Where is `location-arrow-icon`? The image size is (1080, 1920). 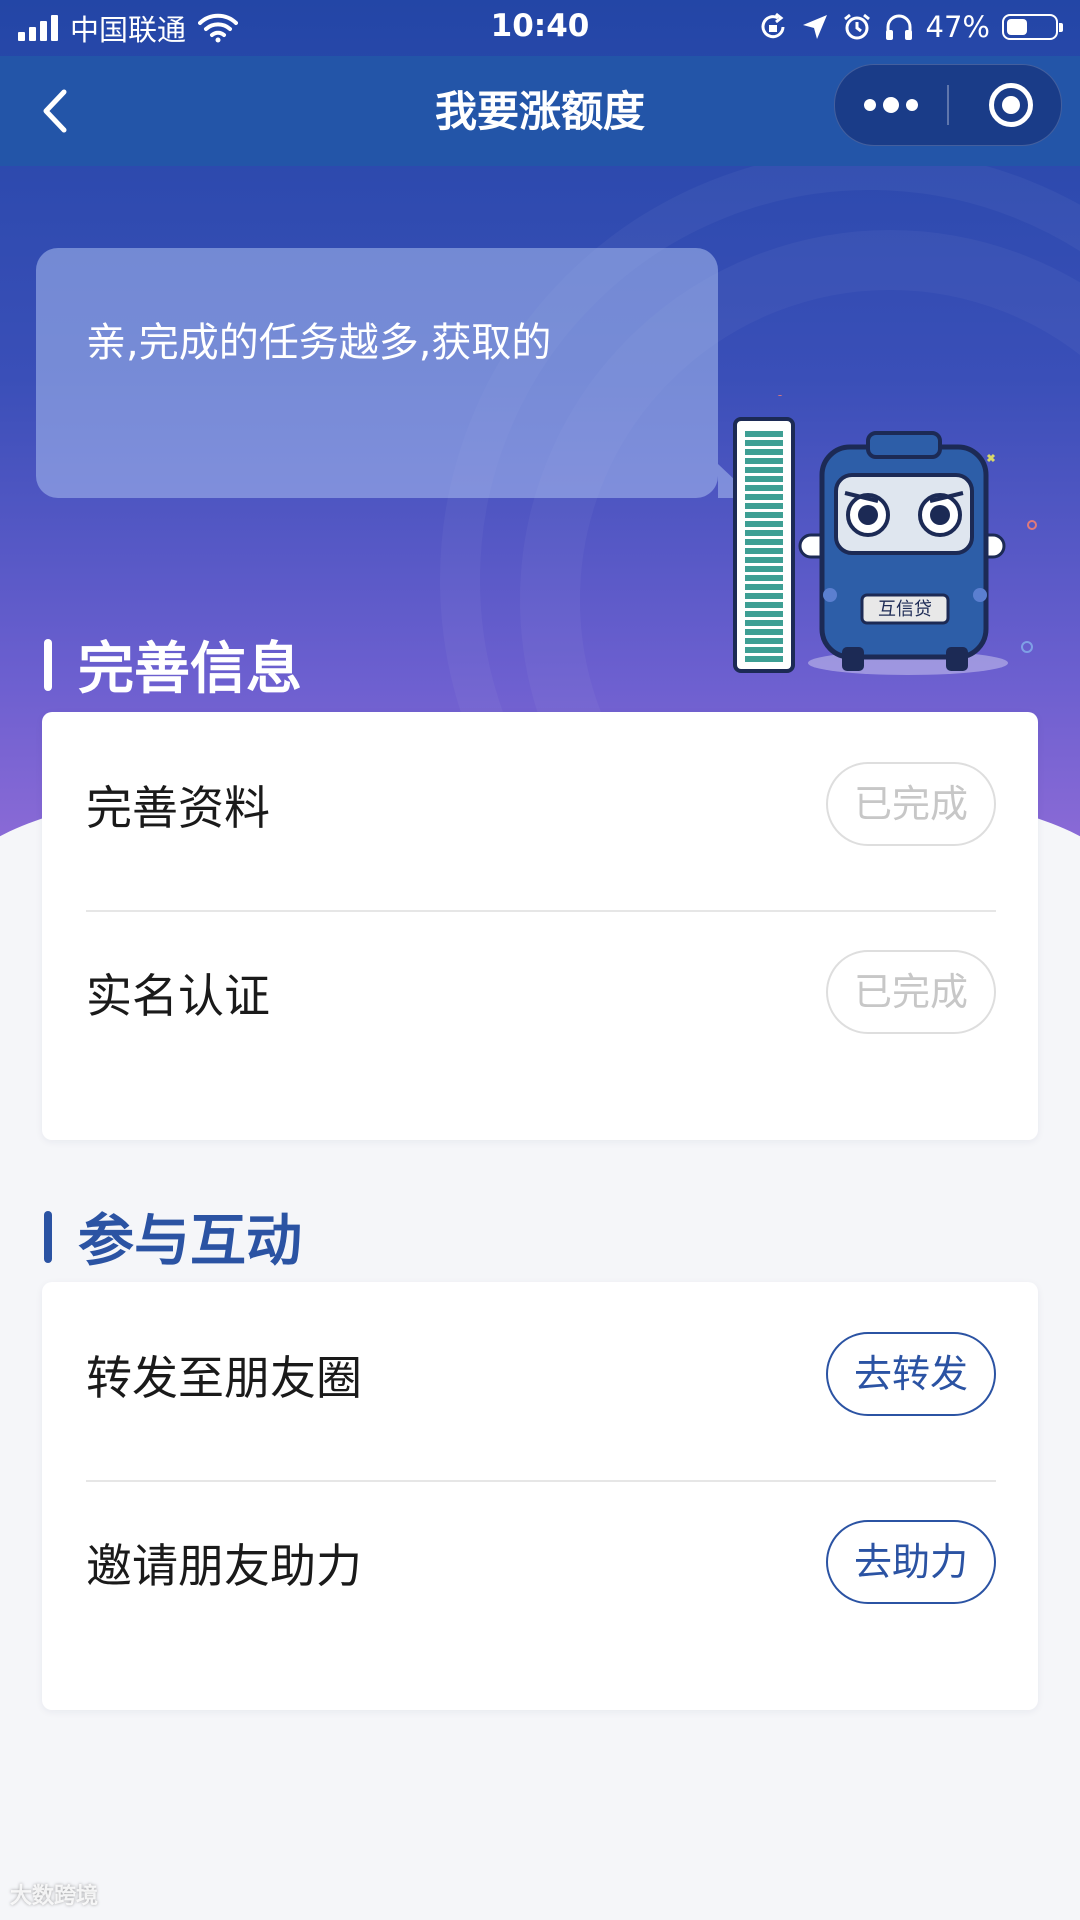 location-arrow-icon is located at coordinates (814, 27).